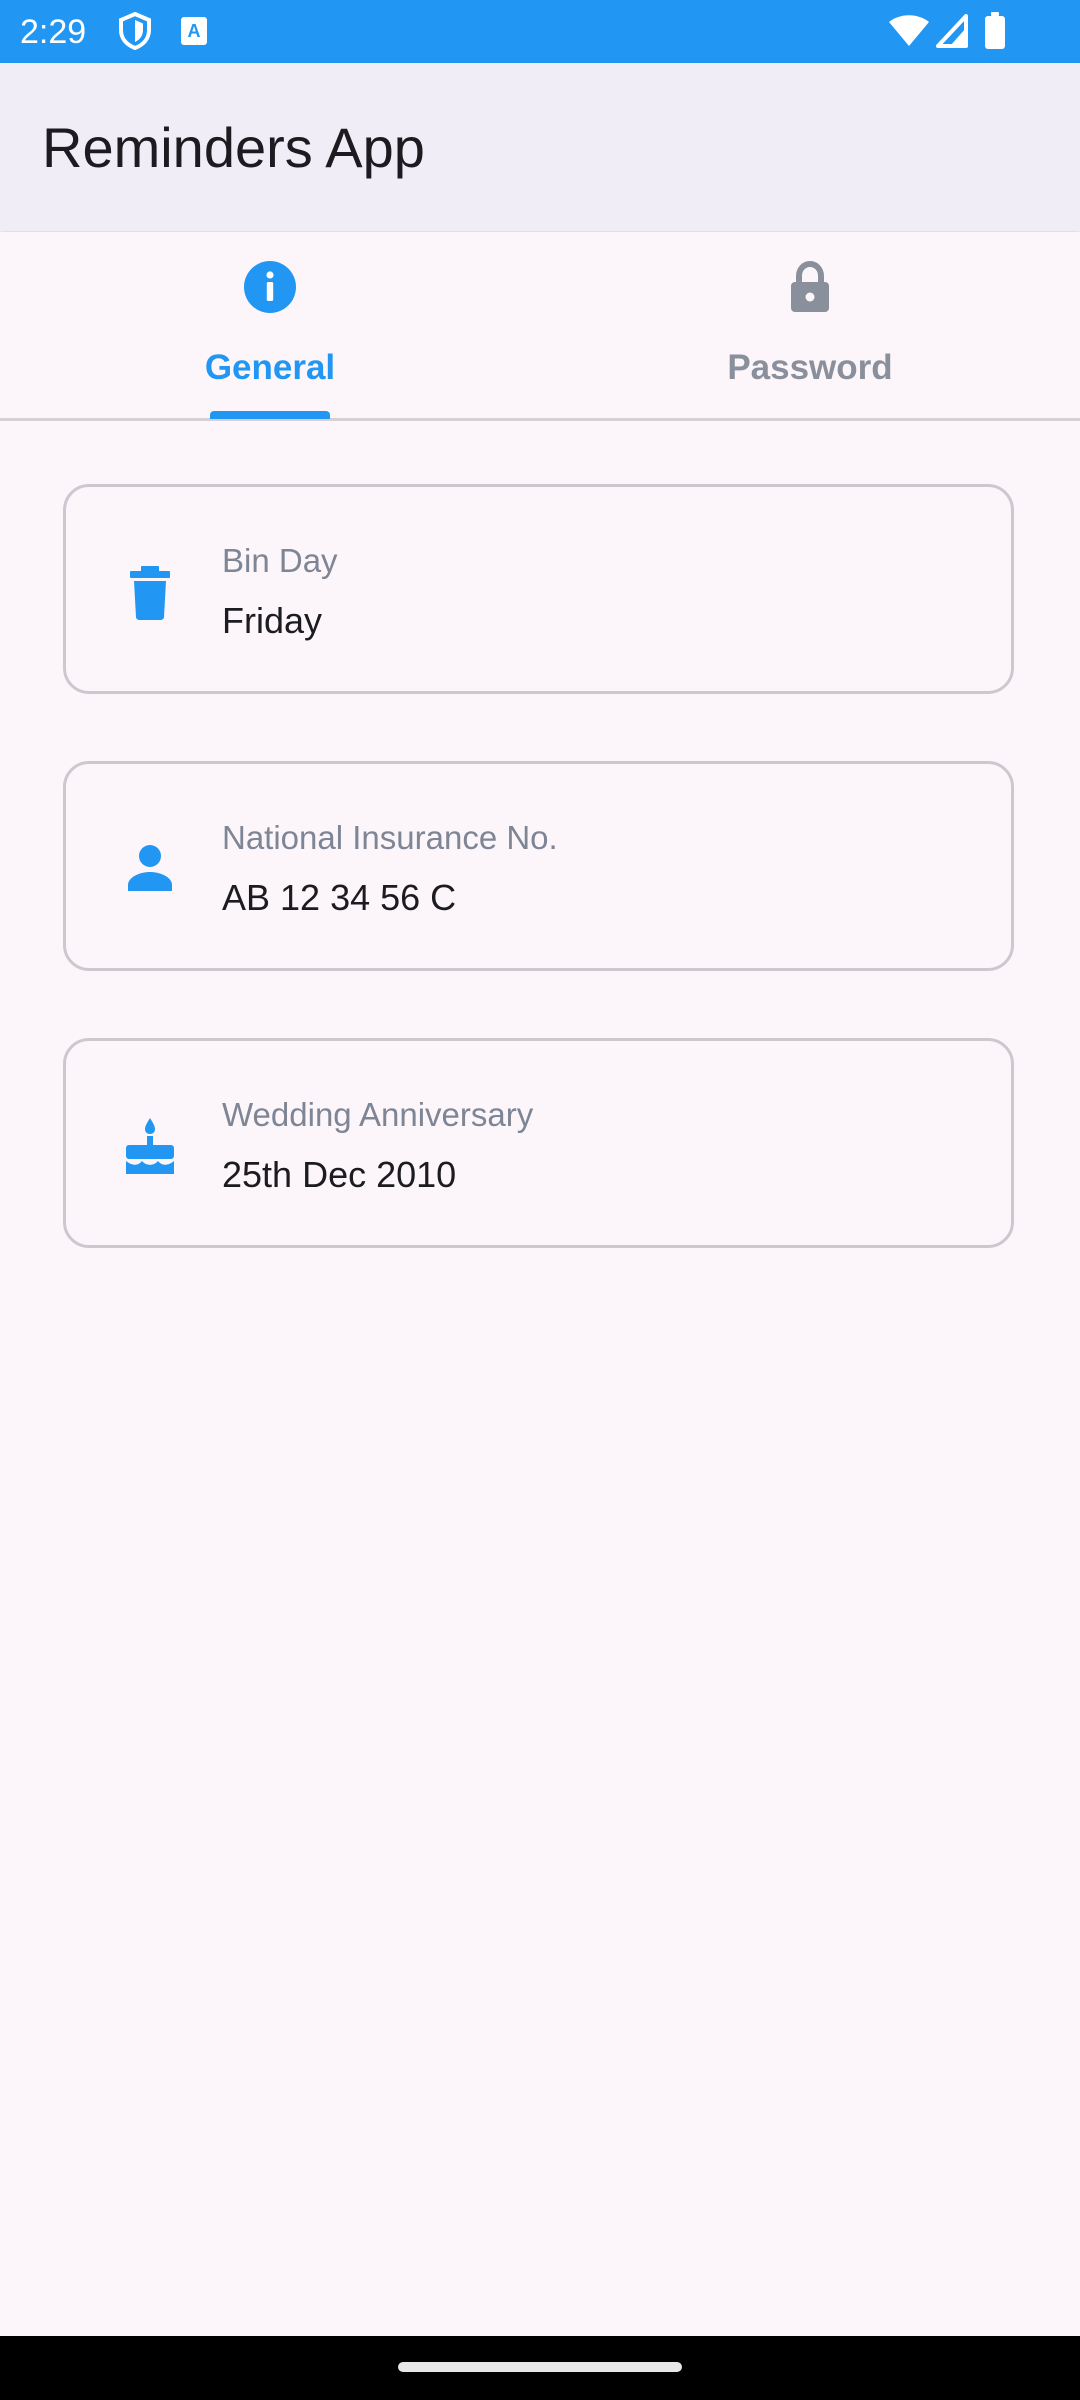 This screenshot has width=1080, height=2400. I want to click on status-time: 2:29, so click(53, 32).